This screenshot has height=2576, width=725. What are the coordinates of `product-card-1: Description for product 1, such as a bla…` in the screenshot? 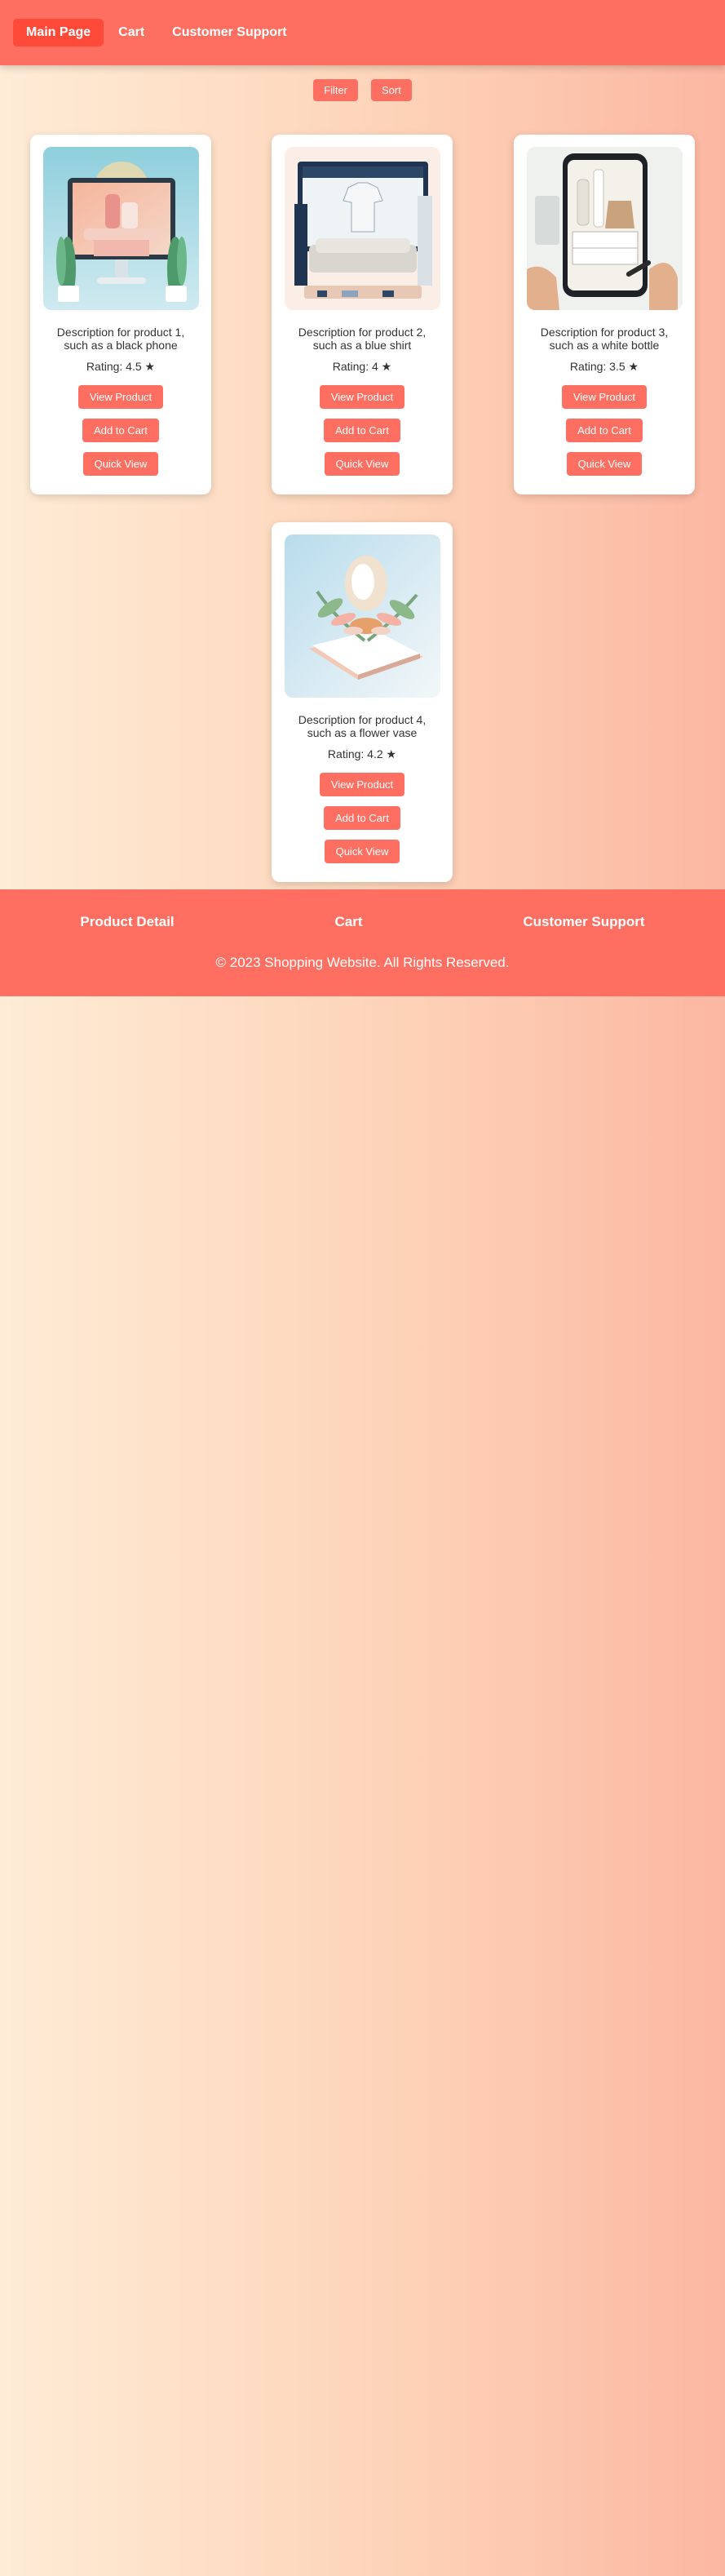 It's located at (120, 314).